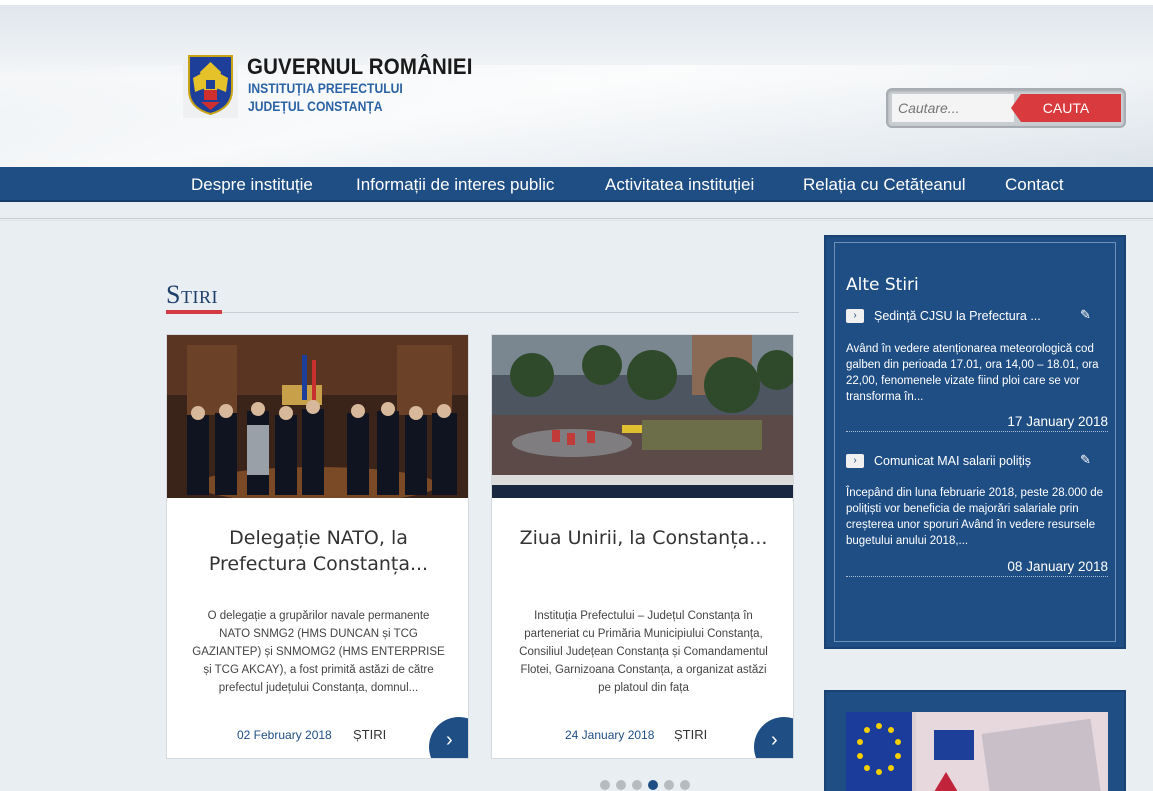 This screenshot has width=1153, height=791. What do you see at coordinates (679, 185) in the screenshot?
I see `nav-item-activitatea-institutiei: Activitatea instituției` at bounding box center [679, 185].